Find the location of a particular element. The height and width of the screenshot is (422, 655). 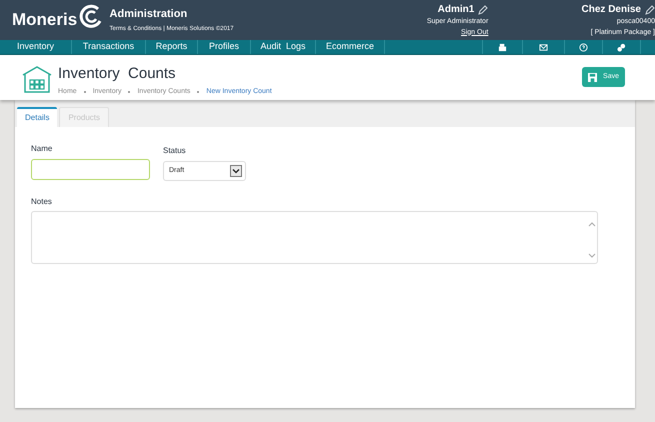

tab: Details is located at coordinates (37, 117).